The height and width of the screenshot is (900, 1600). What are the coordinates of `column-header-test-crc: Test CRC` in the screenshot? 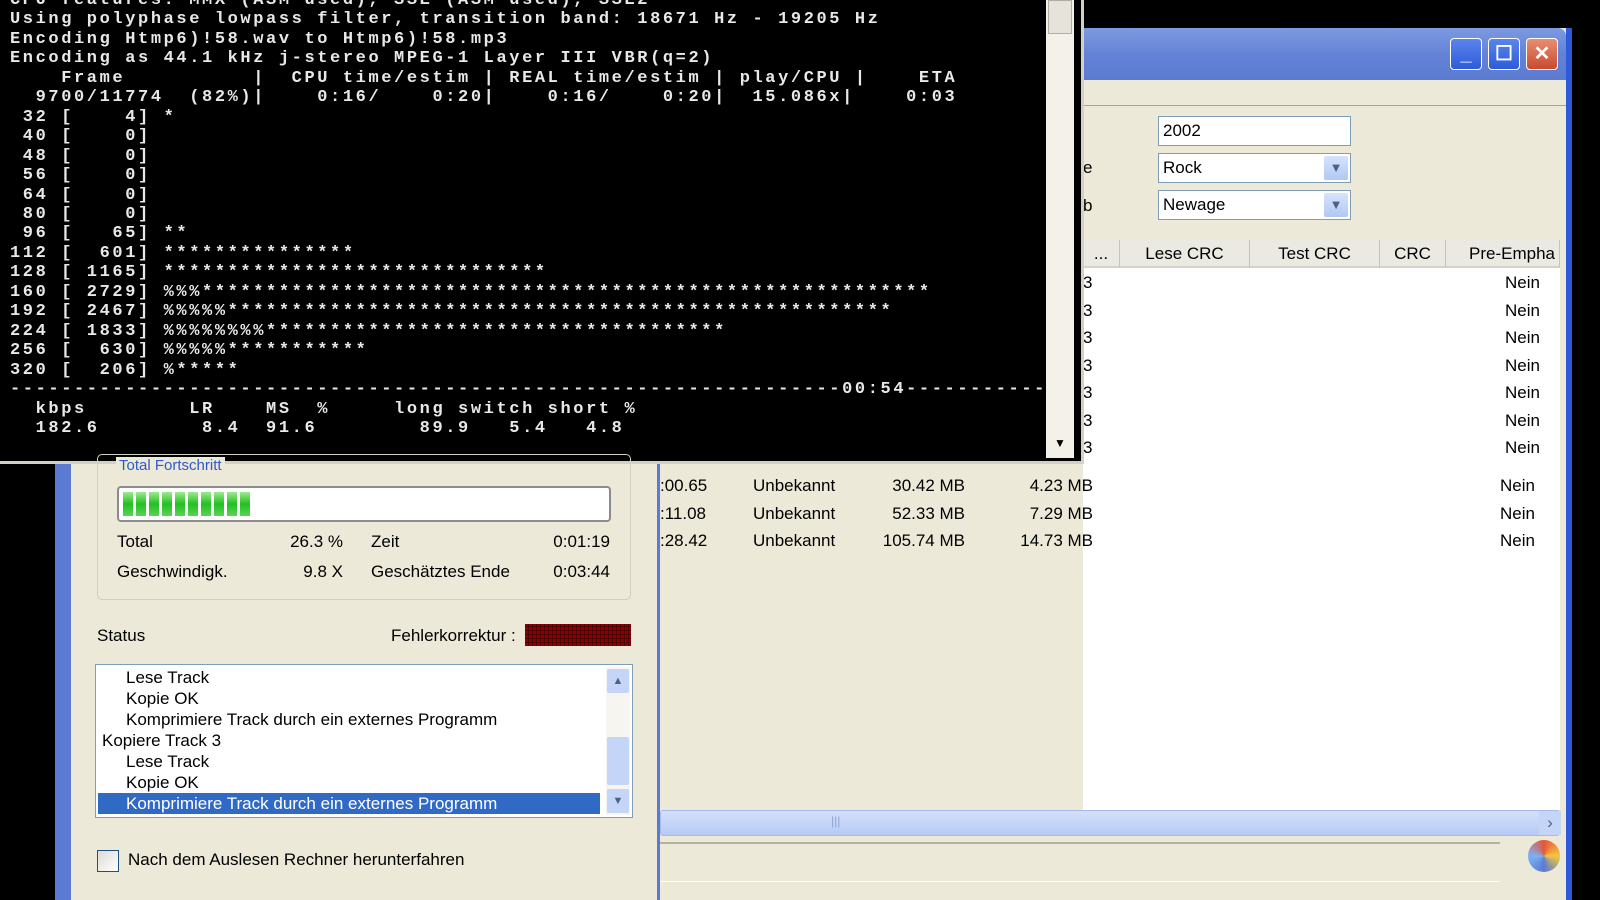 It's located at (1315, 254).